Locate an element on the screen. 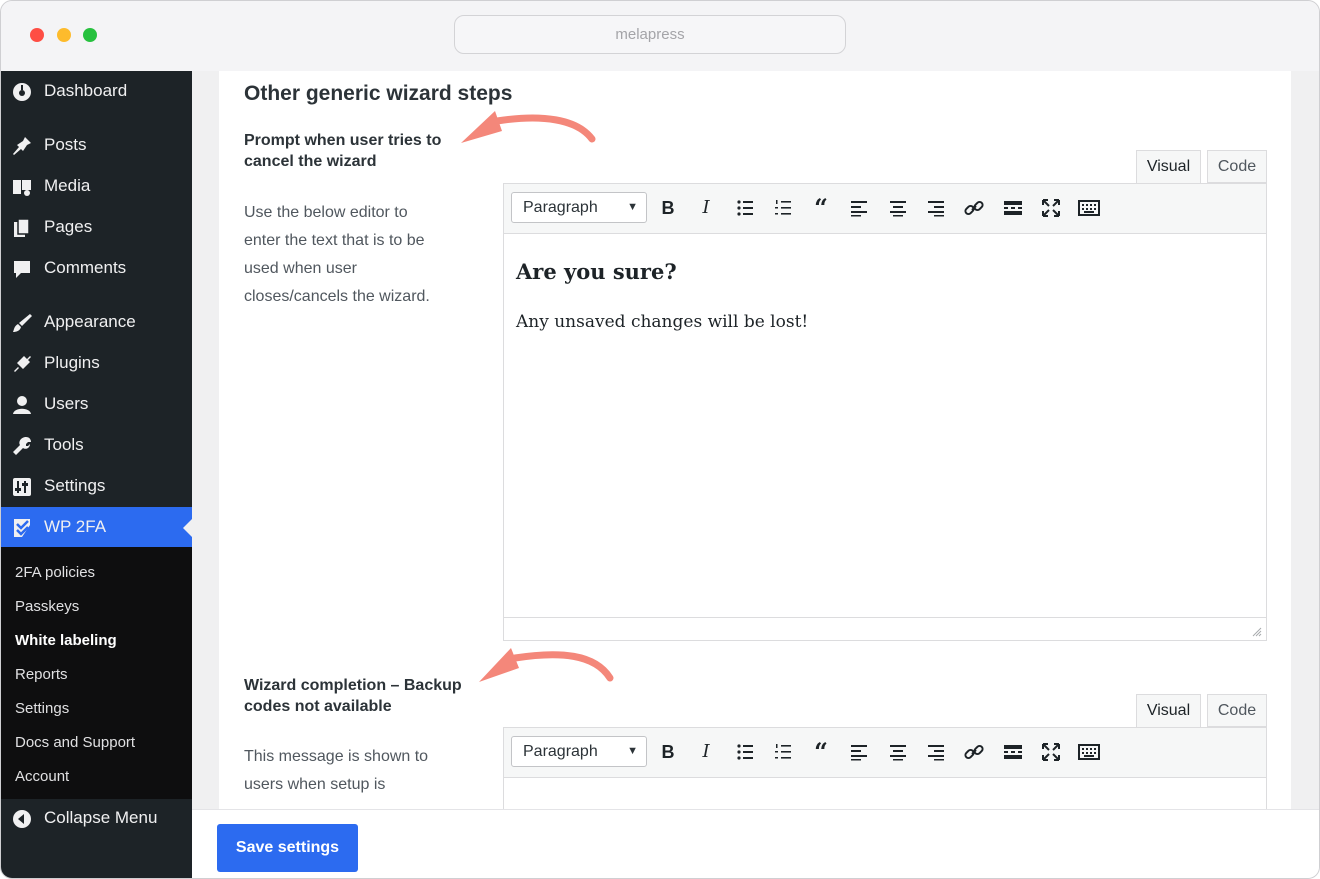 This screenshot has width=1320, height=879. settings-footer: Save settings is located at coordinates (755, 843).